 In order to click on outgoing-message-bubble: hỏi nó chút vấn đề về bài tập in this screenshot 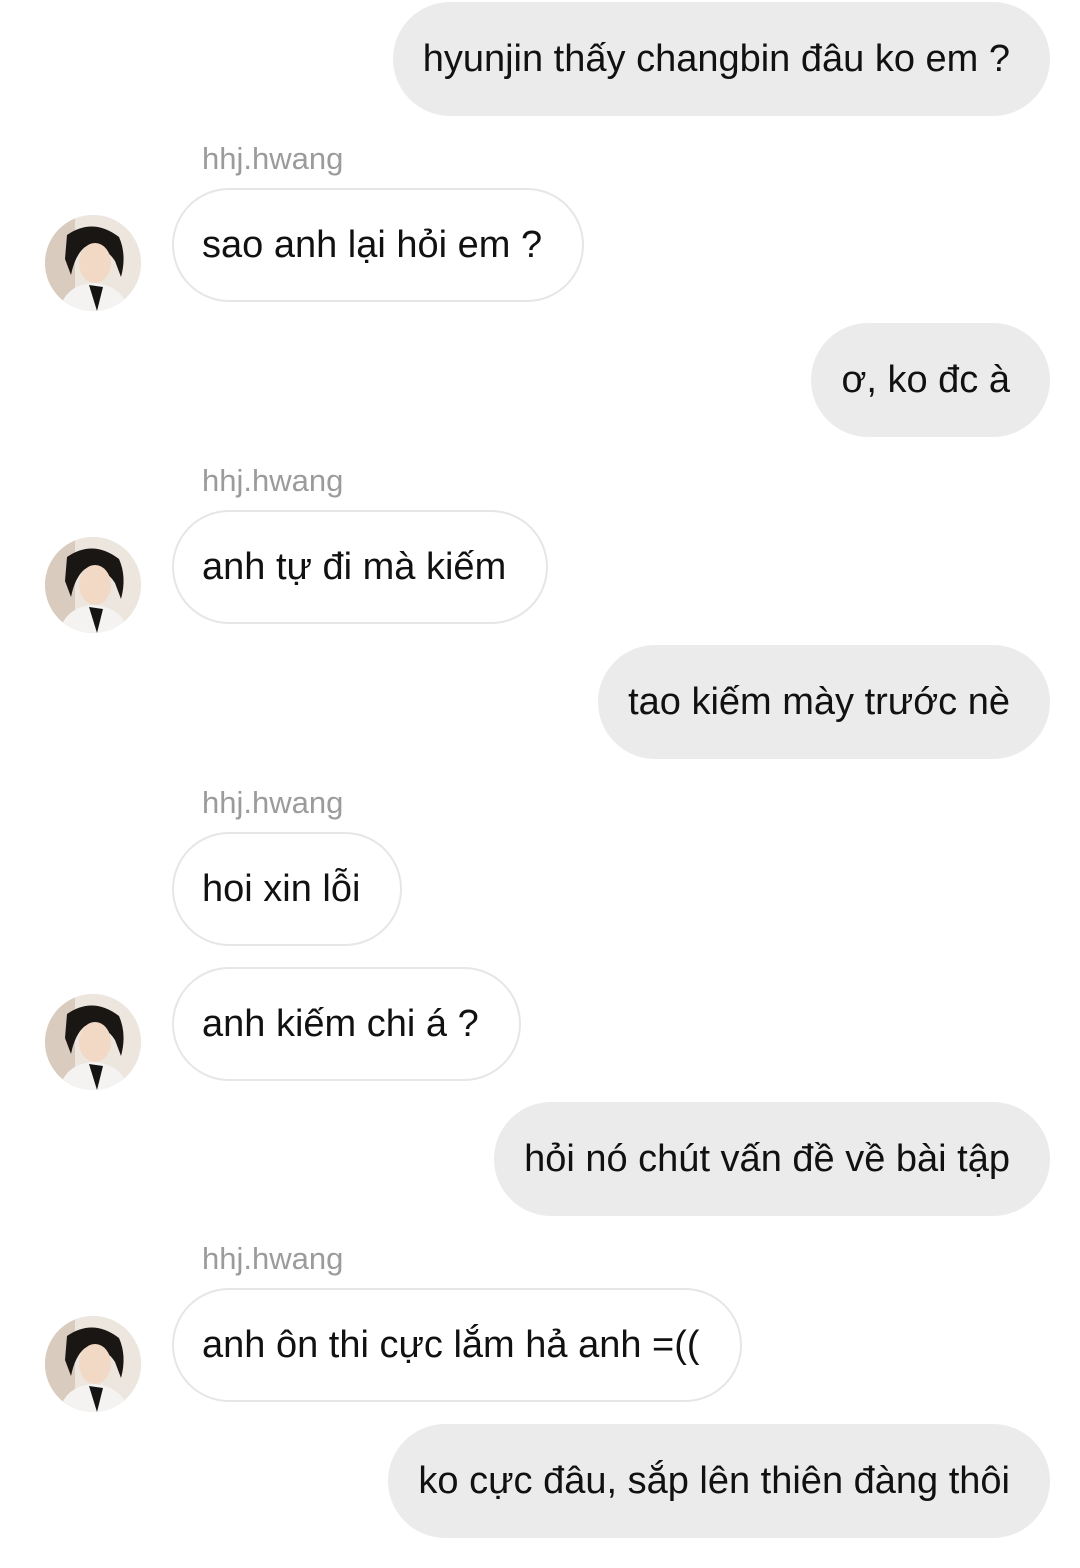, I will do `click(772, 1159)`.